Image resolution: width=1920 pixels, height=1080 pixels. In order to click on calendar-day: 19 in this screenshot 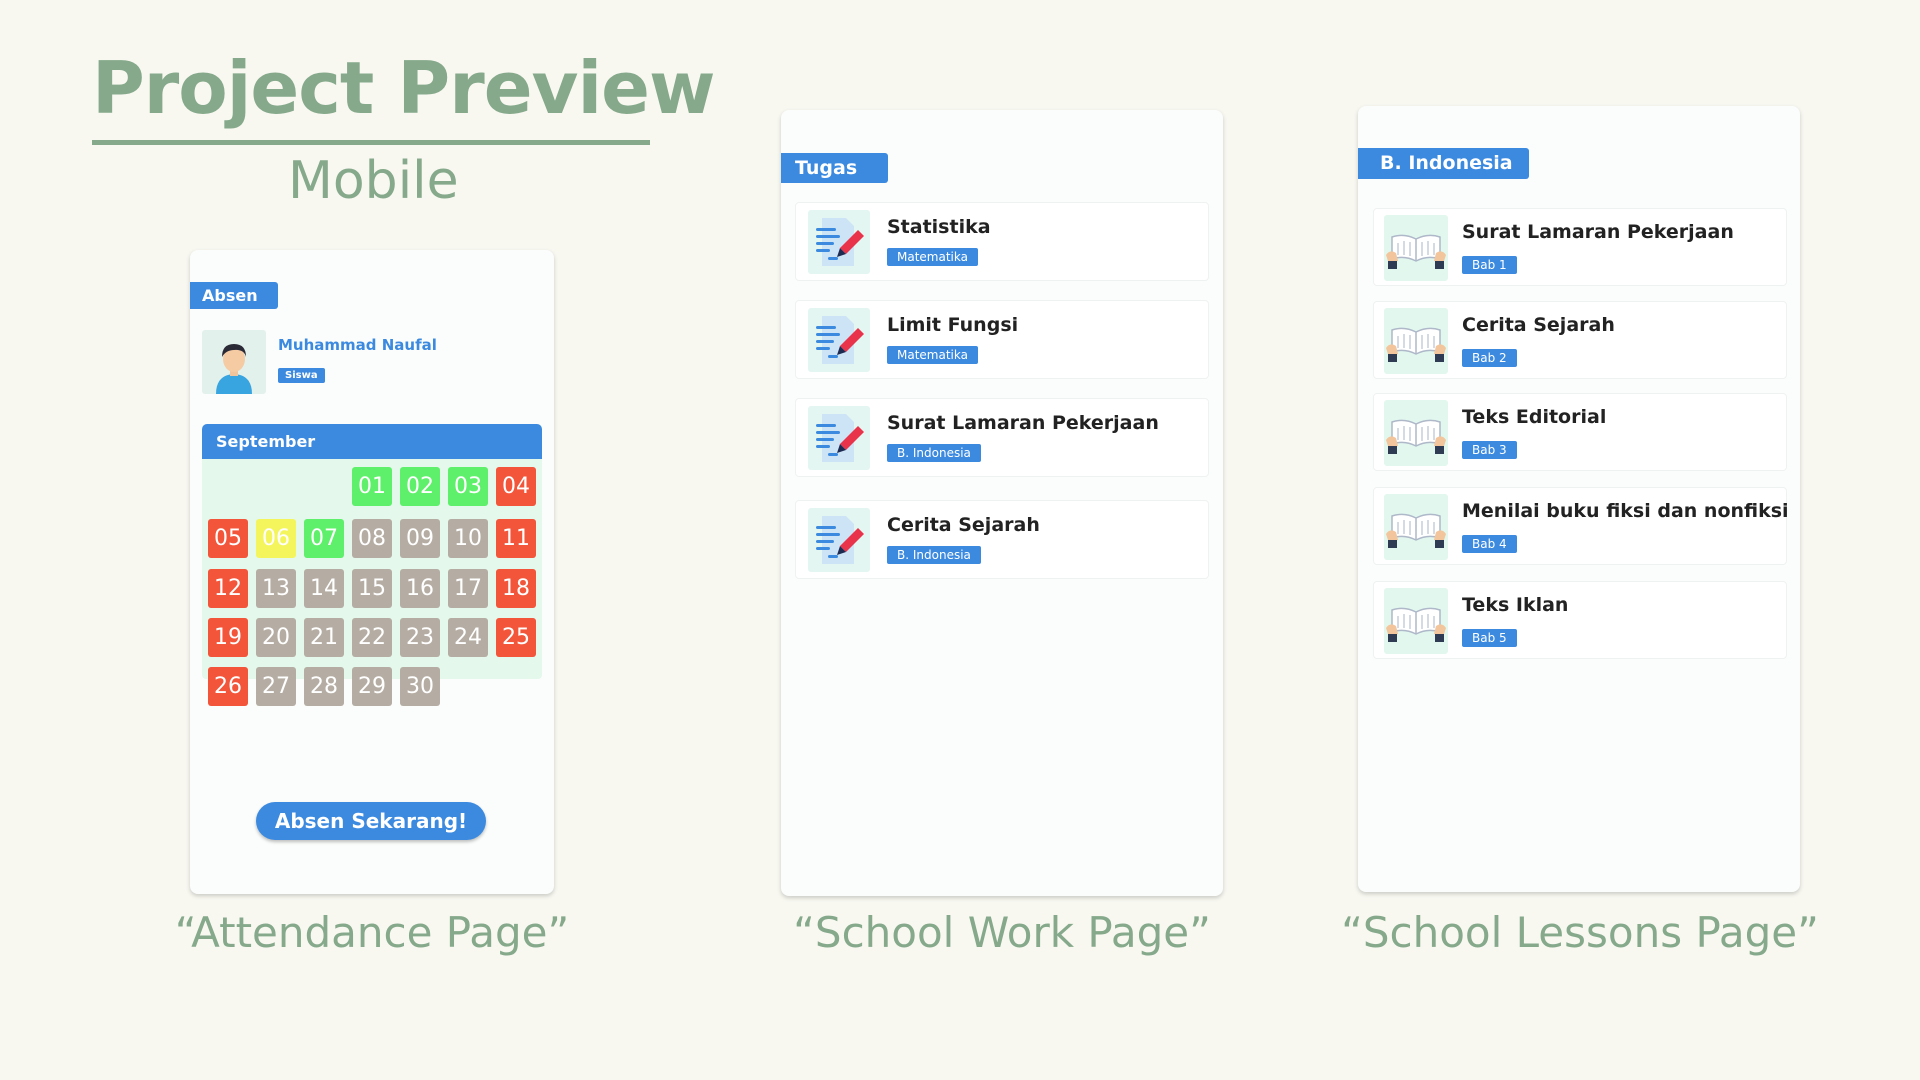, I will do `click(228, 637)`.